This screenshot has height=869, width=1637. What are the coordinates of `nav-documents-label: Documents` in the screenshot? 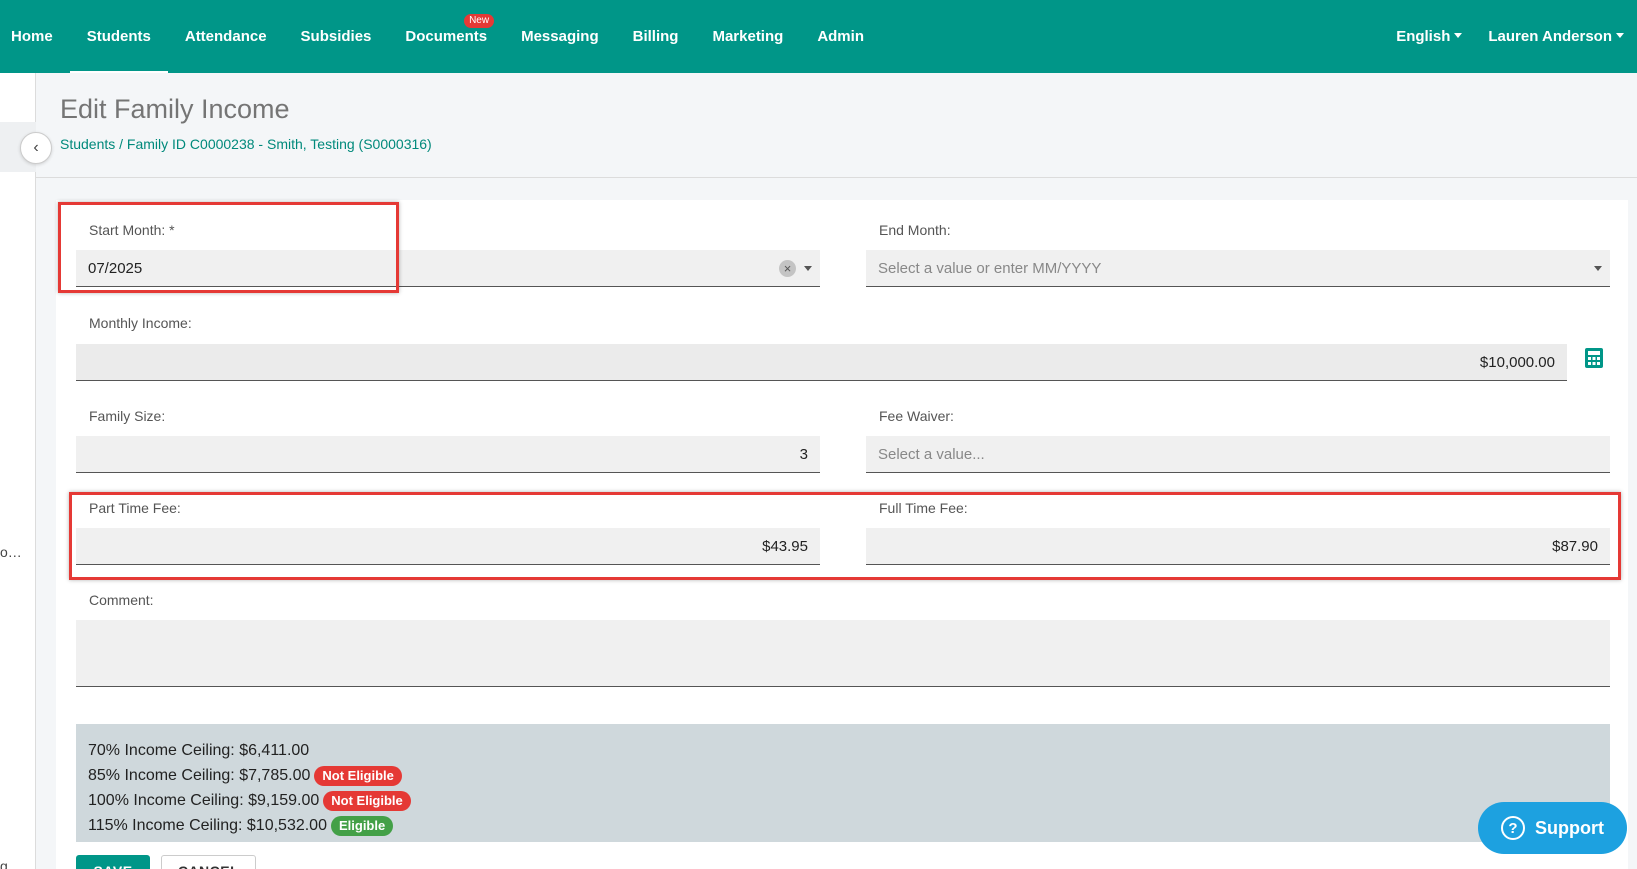 It's located at (446, 36).